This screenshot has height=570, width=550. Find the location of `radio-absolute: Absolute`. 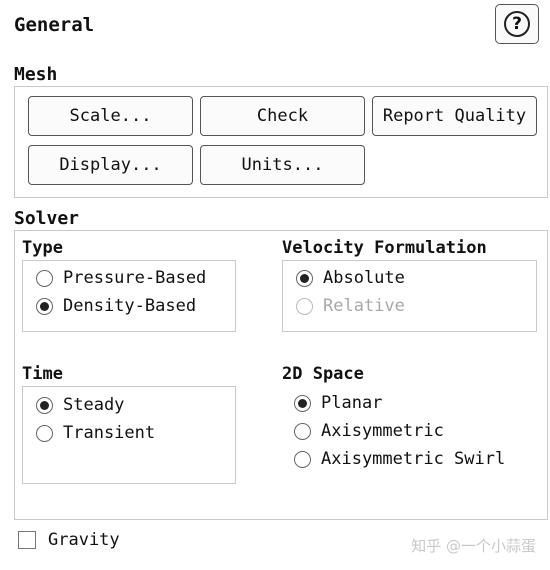

radio-absolute: Absolute is located at coordinates (350, 278).